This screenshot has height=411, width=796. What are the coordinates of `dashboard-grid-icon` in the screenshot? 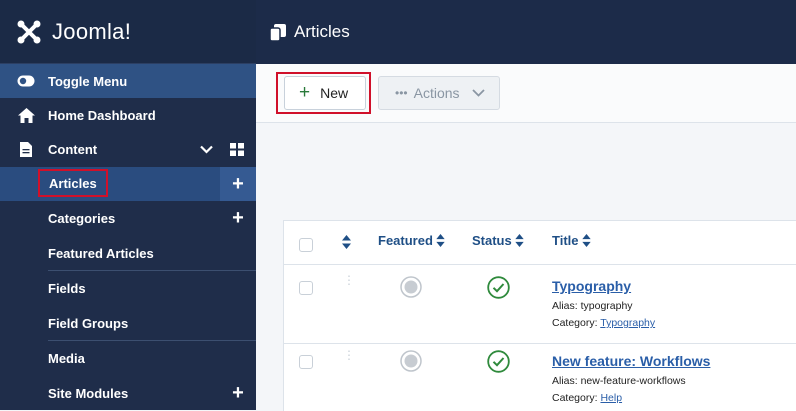 It's located at (237, 151).